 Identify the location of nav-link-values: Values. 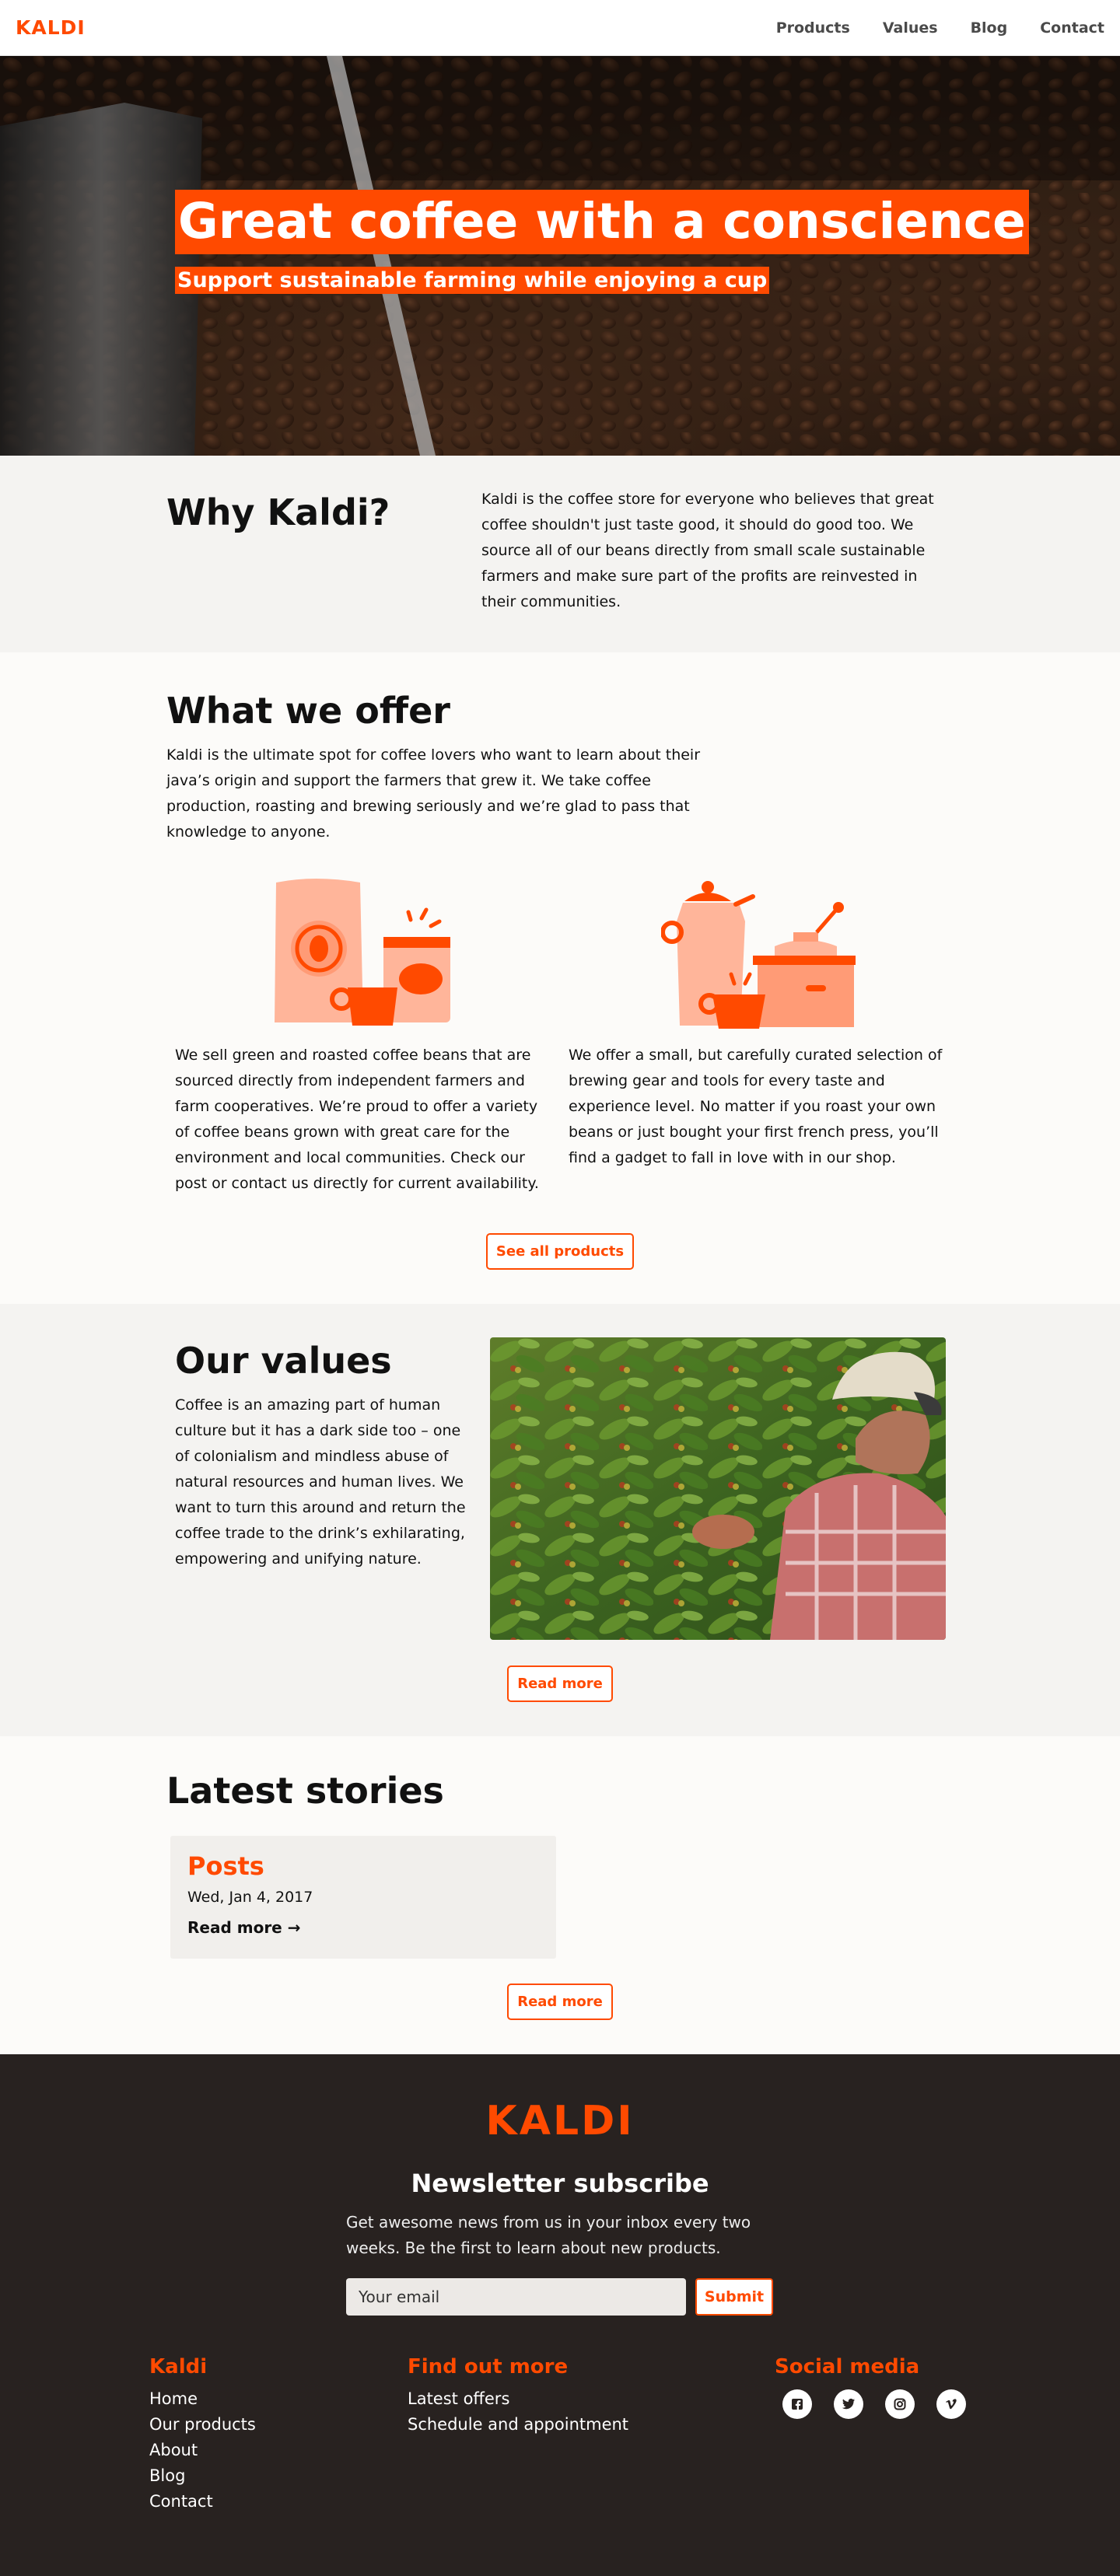
(911, 28).